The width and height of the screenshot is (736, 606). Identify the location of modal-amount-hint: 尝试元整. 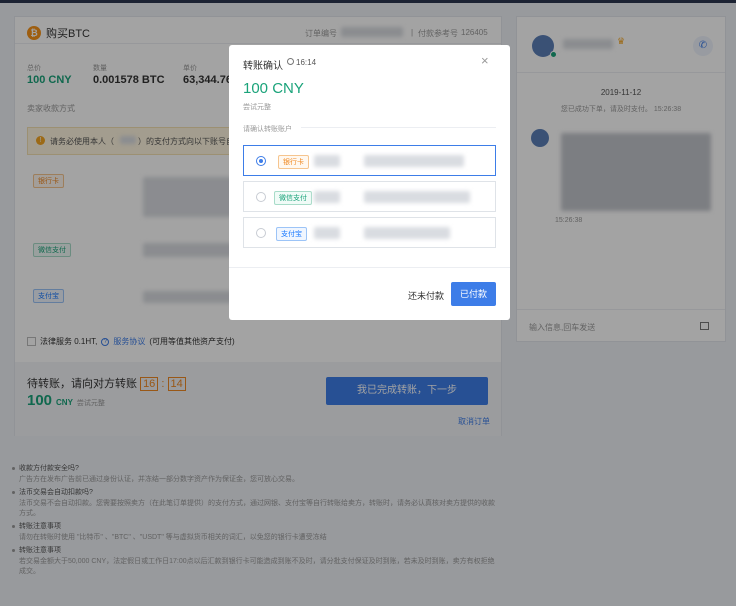
(257, 107).